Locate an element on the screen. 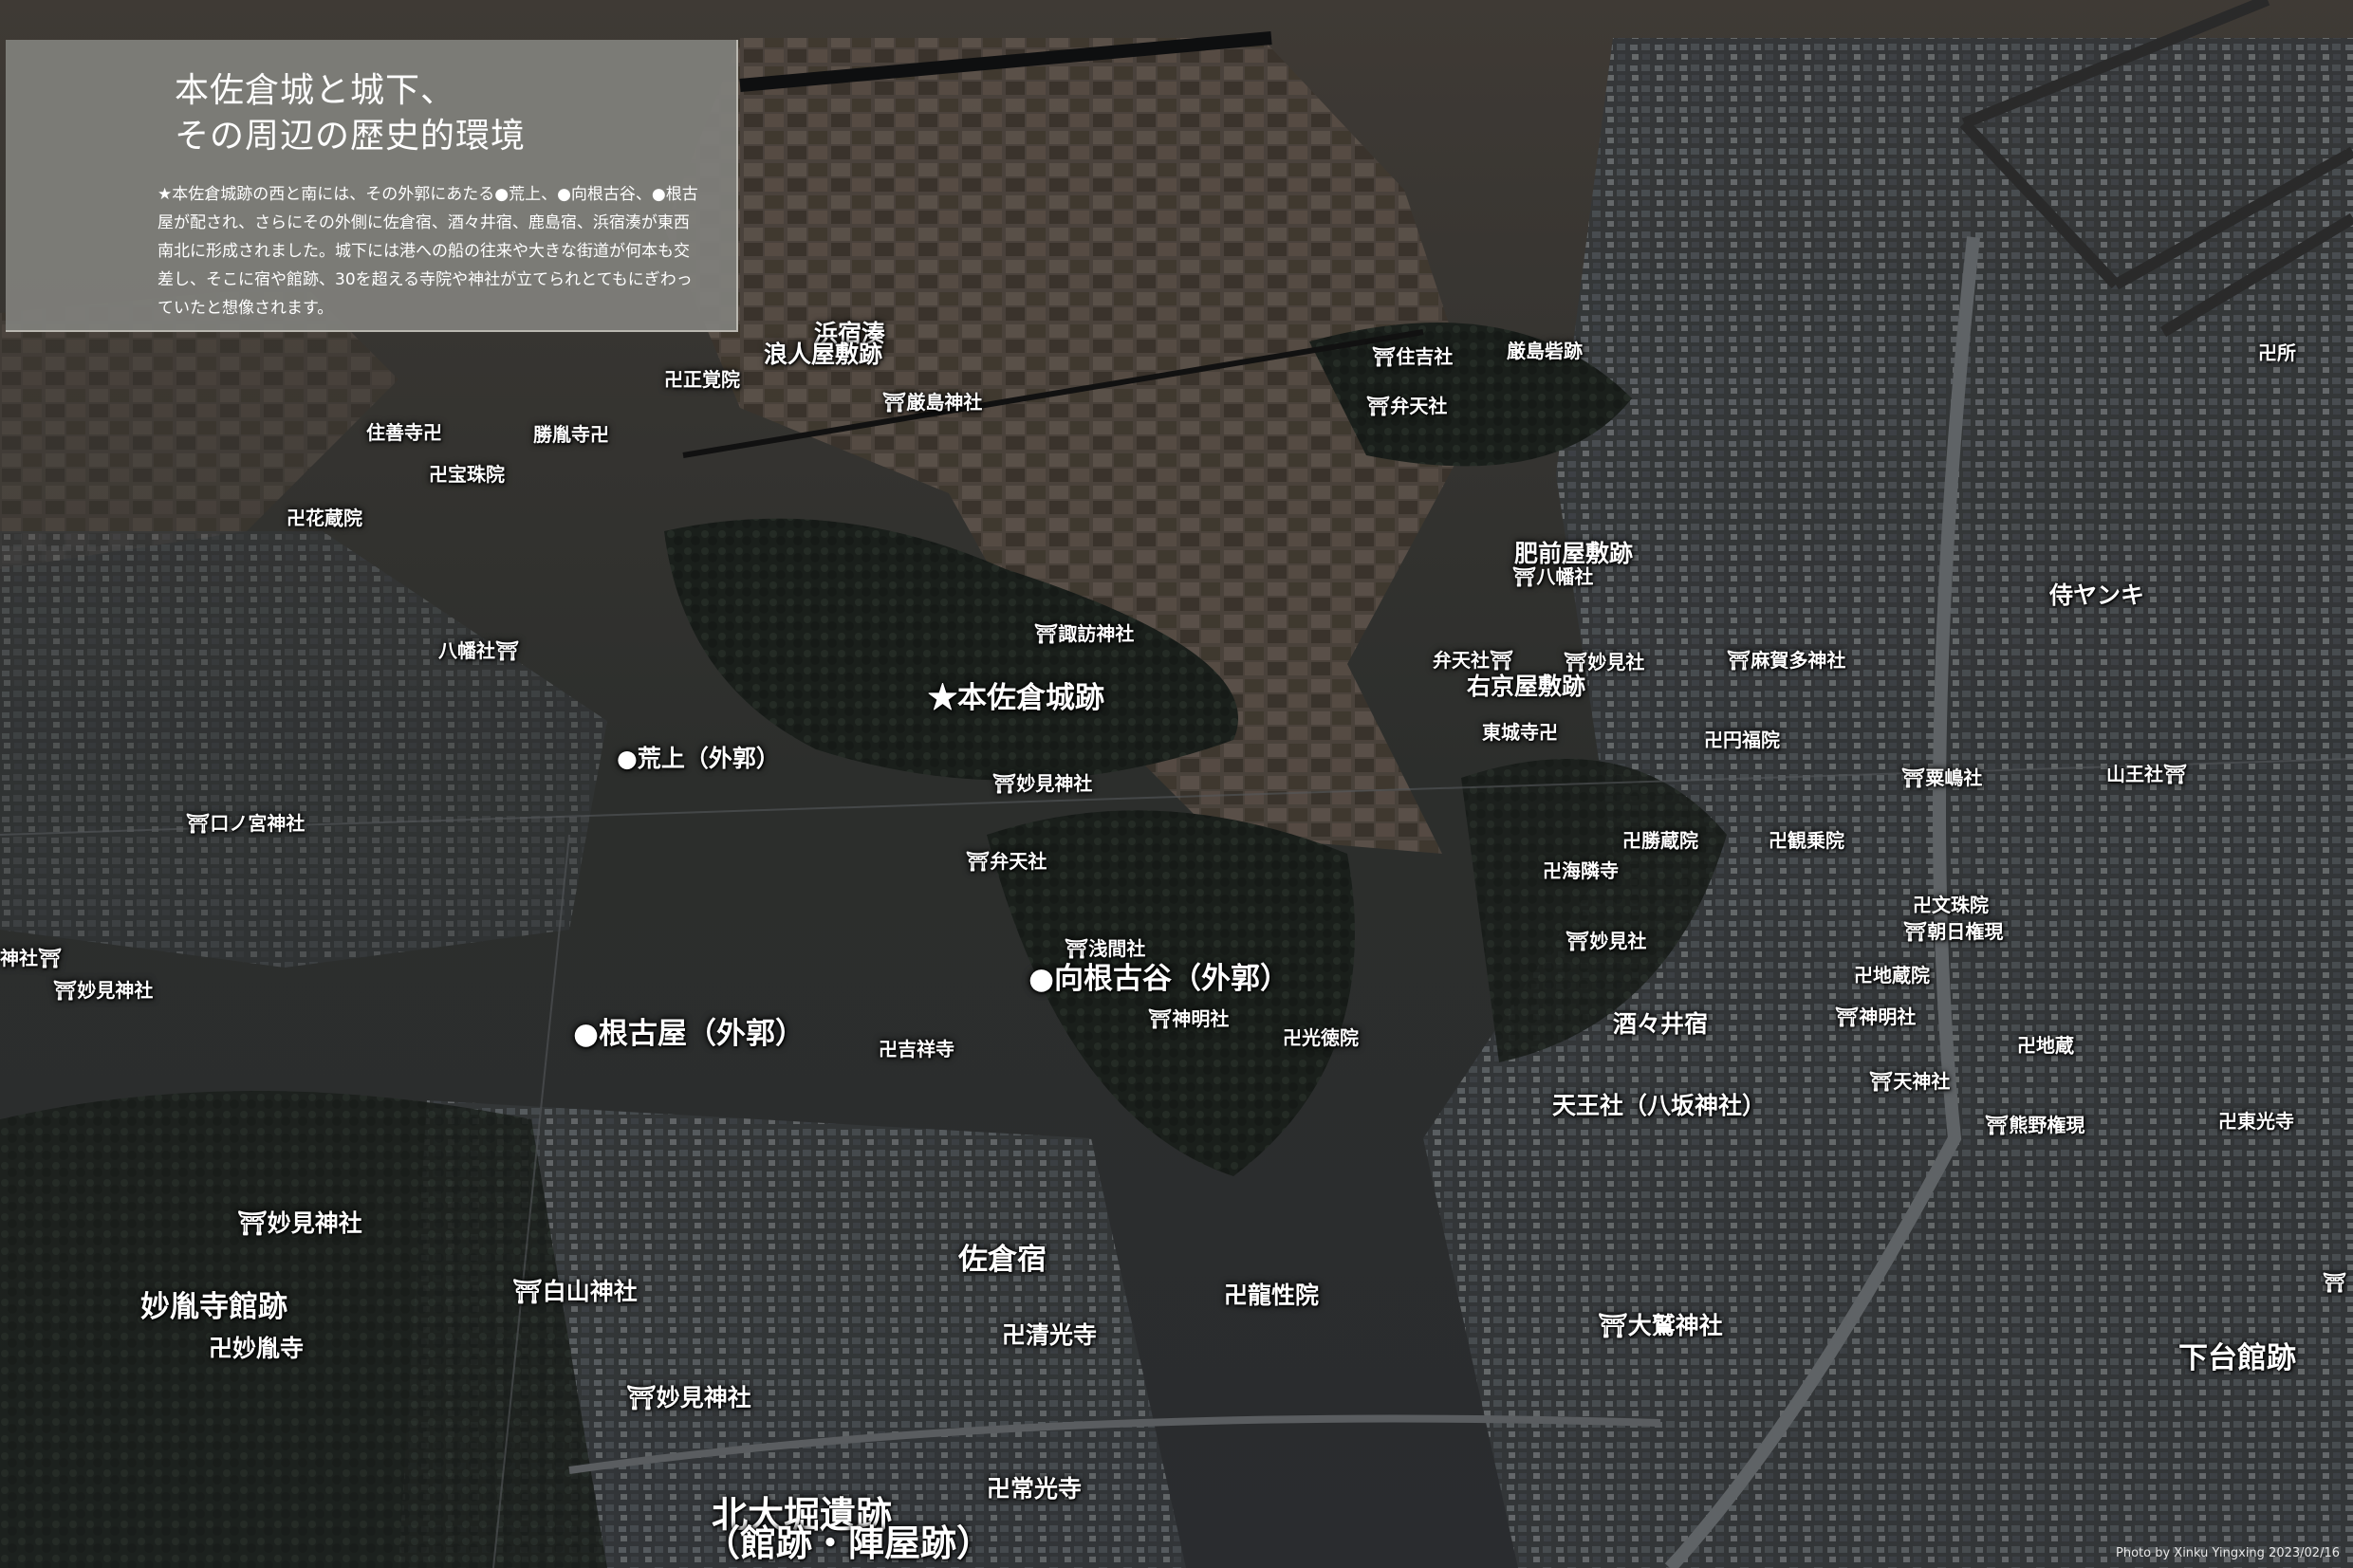 The width and height of the screenshot is (2353, 1568). label-jokoji: 卍常光寺 is located at coordinates (1035, 1489).